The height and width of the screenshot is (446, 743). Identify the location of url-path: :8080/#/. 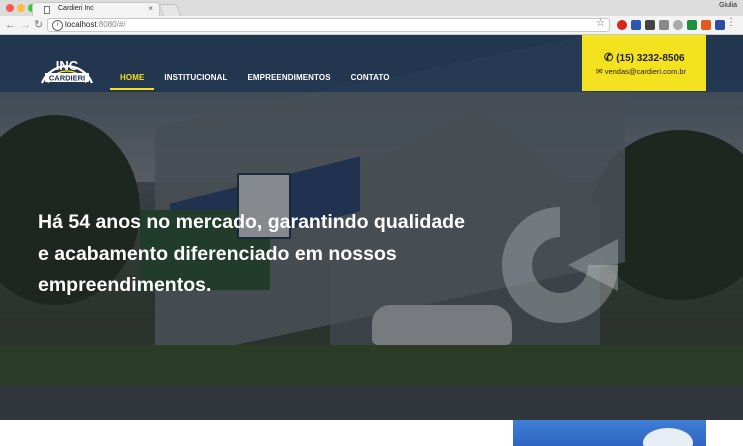
(111, 24).